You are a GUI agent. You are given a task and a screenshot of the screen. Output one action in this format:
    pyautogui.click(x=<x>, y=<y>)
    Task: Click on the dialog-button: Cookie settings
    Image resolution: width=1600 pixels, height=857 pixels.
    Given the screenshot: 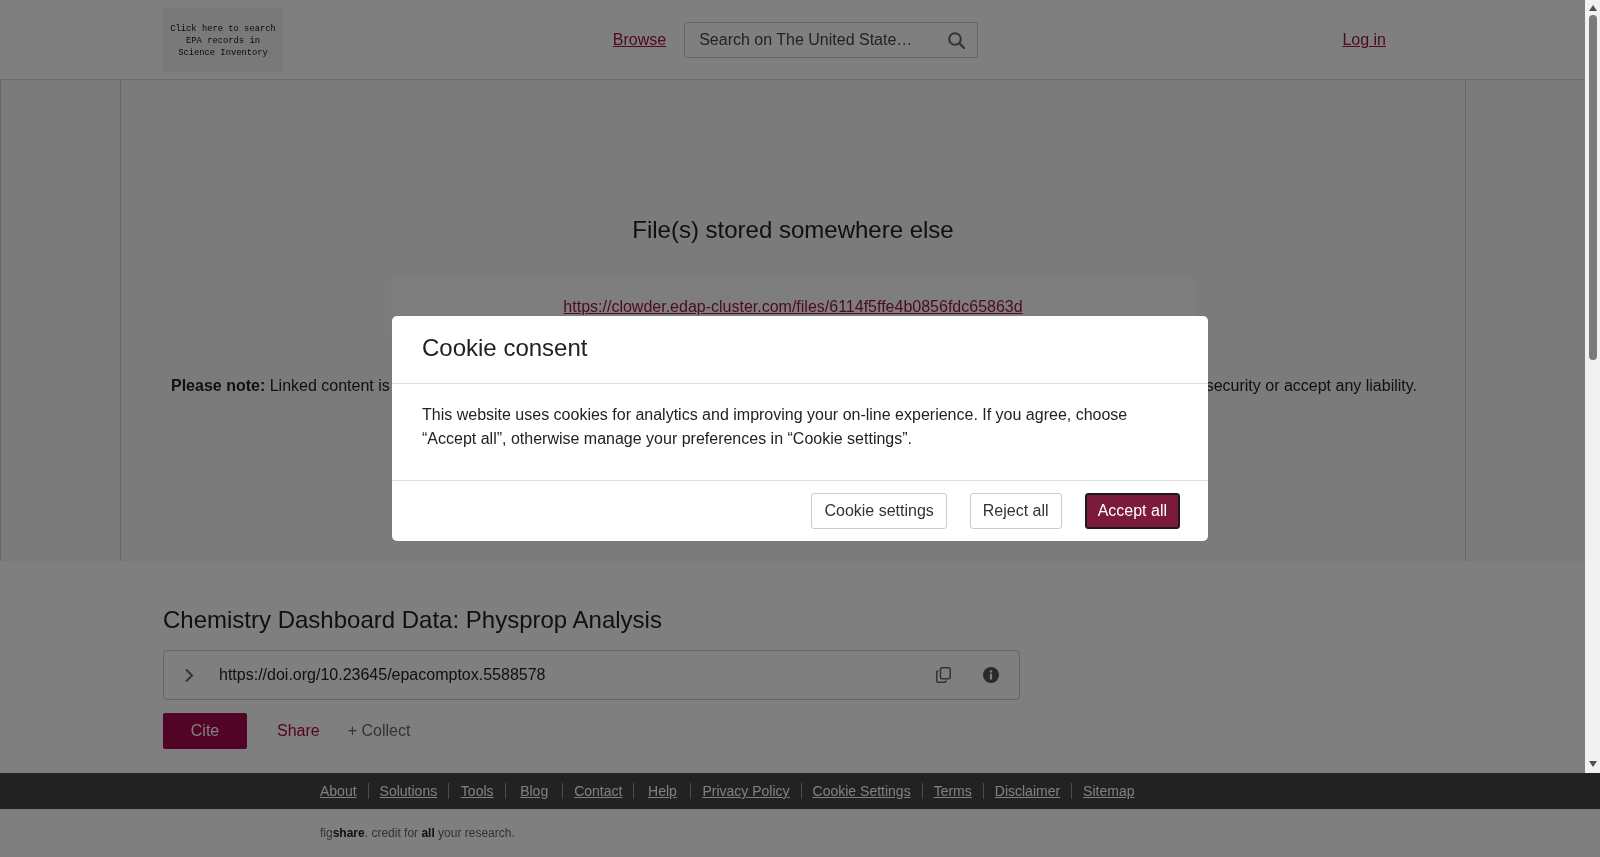 What is the action you would take?
    pyautogui.click(x=879, y=511)
    